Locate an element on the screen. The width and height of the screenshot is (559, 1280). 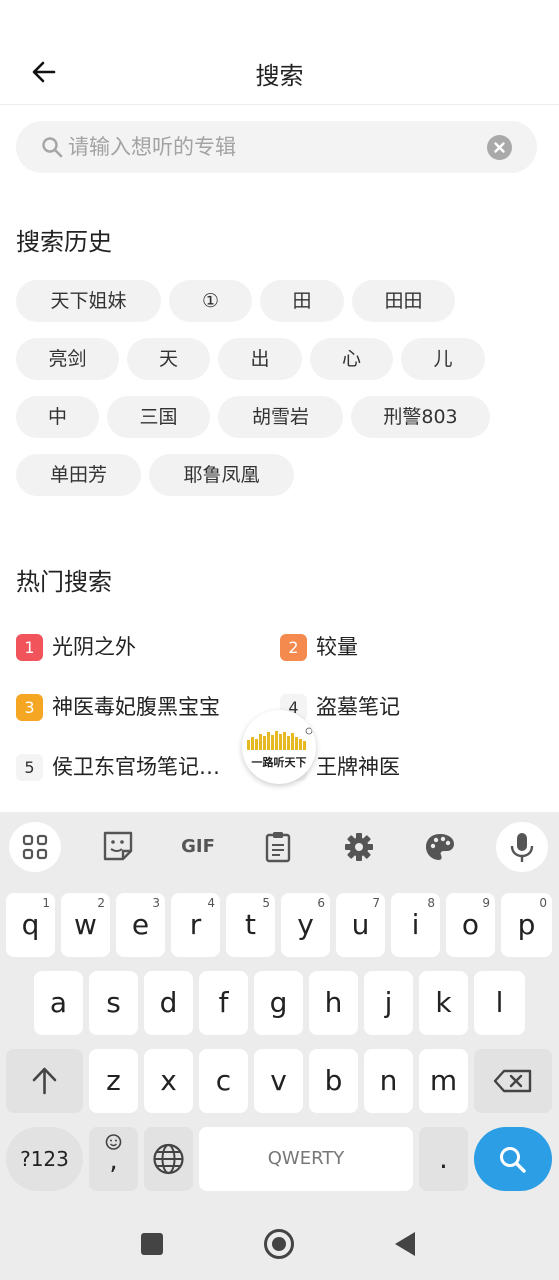
search-icon is located at coordinates (513, 1160).